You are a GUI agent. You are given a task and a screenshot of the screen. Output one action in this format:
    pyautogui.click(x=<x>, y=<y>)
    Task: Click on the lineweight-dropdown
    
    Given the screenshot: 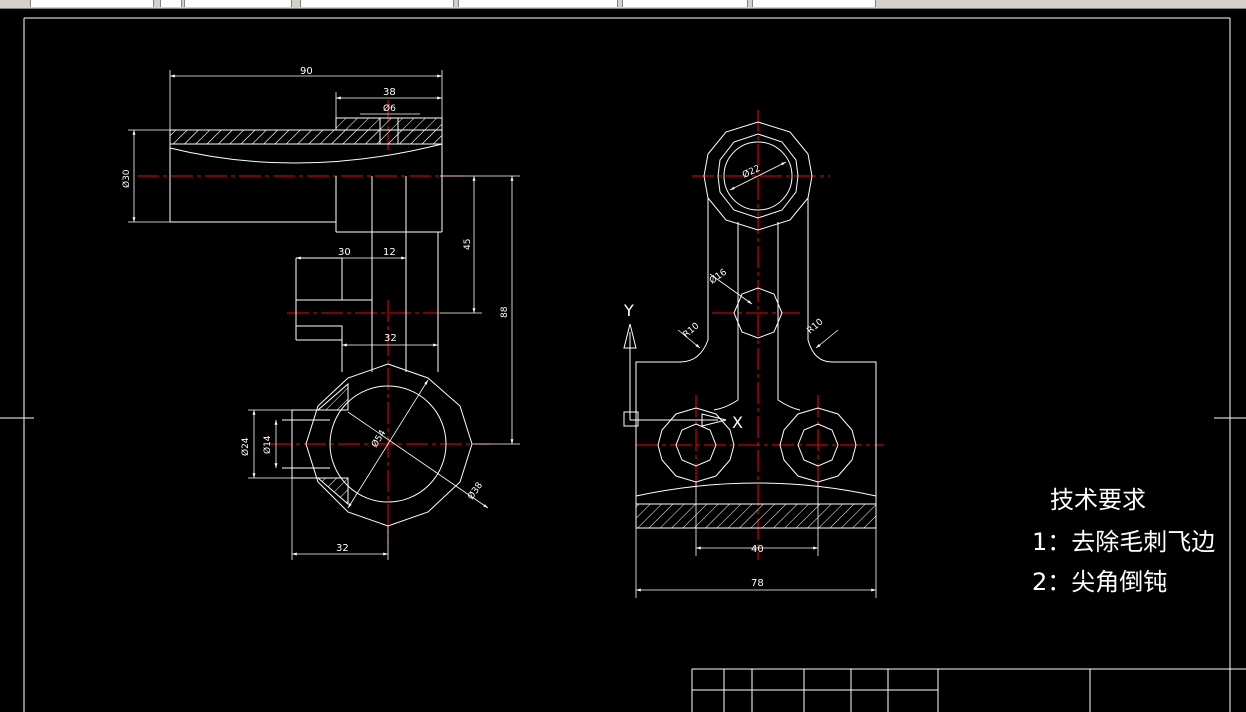 What is the action you would take?
    pyautogui.click(x=538, y=3)
    